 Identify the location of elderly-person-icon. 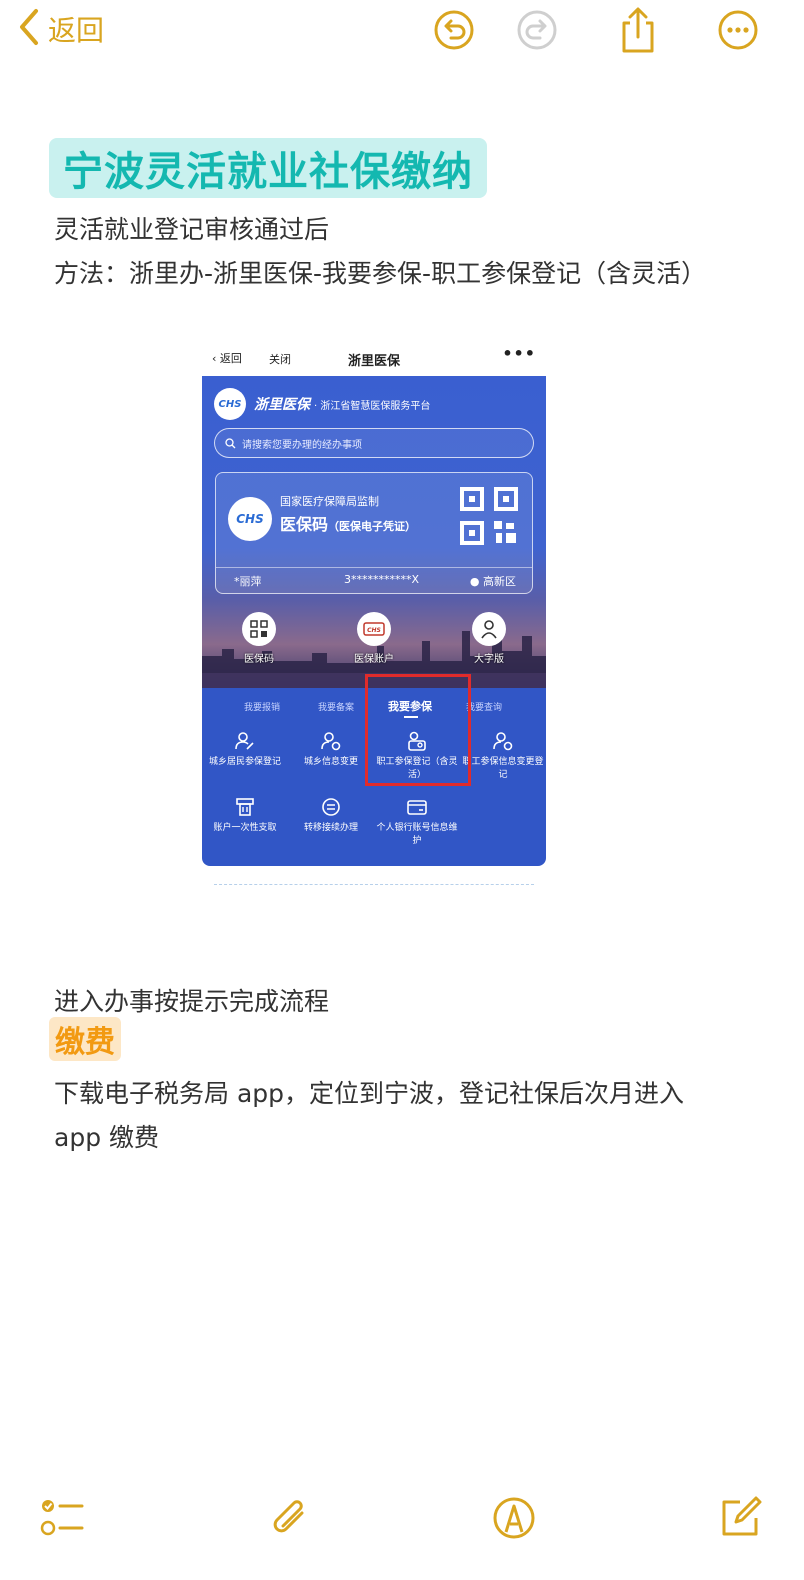
(489, 629).